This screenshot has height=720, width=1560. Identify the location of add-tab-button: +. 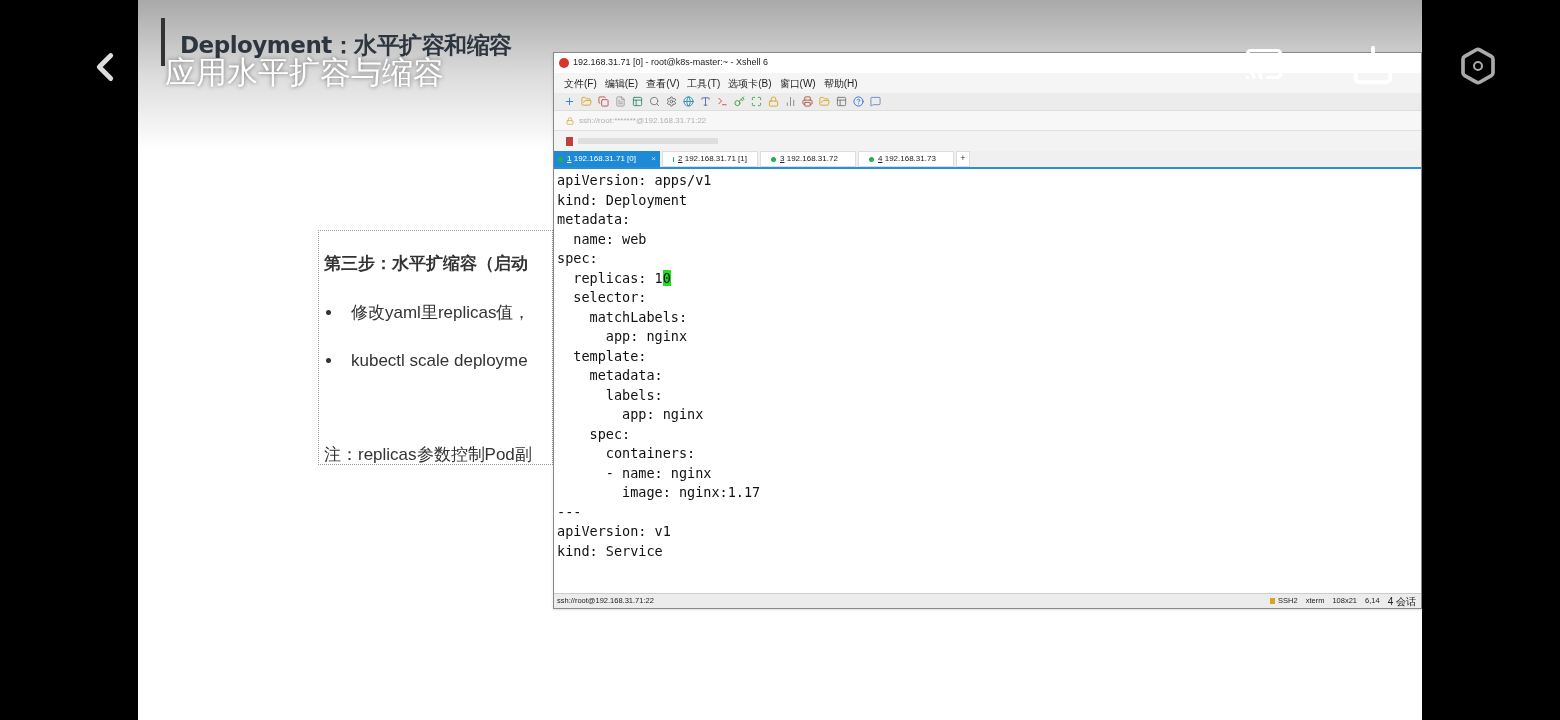
(963, 159).